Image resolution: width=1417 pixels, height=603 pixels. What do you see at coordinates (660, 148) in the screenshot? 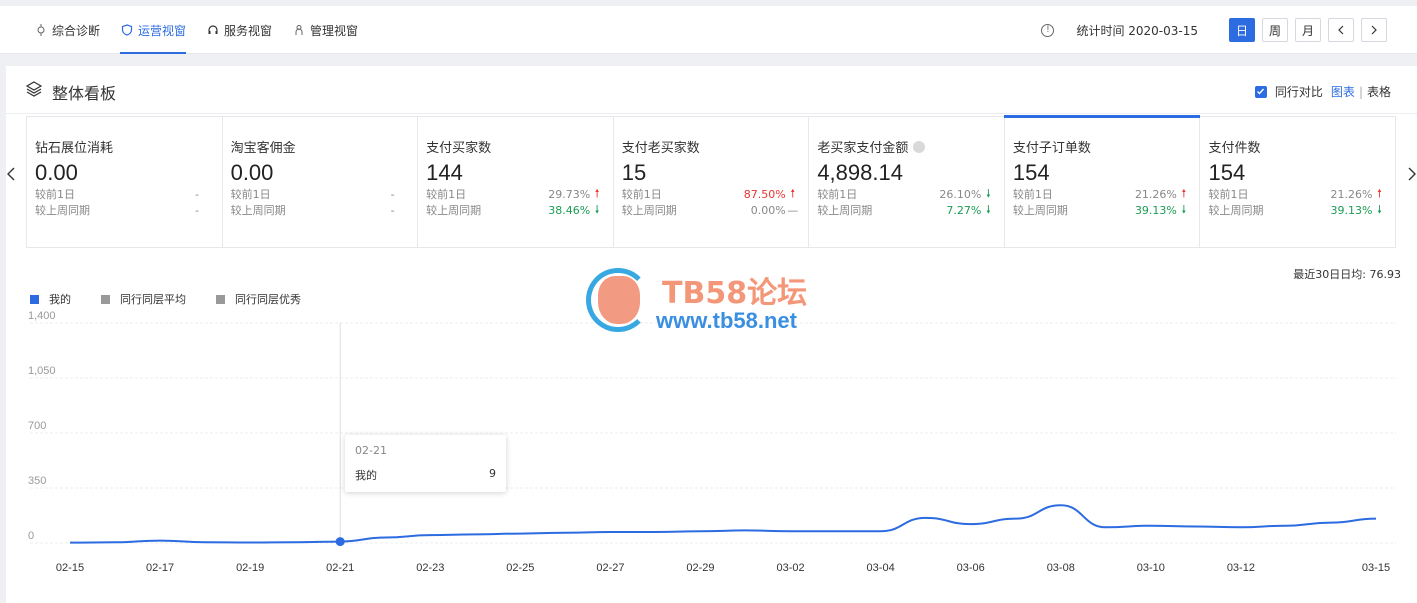
I see `metric-label: 支付老买家数` at bounding box center [660, 148].